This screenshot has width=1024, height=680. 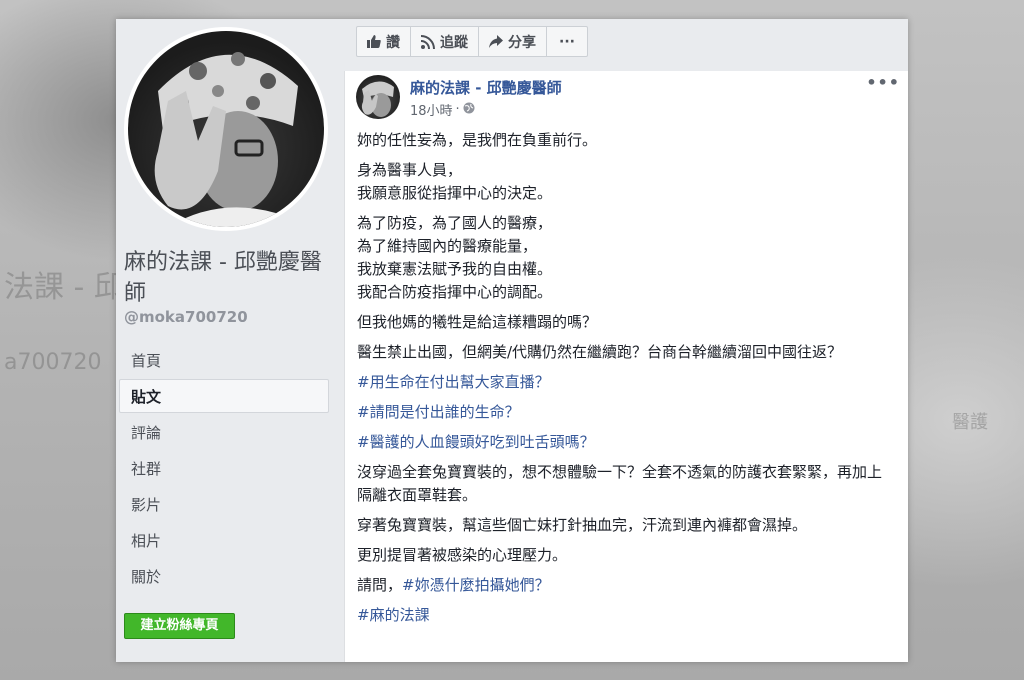 I want to click on bg-blur-text-left: 法課 - 邱, so click(x=64, y=287).